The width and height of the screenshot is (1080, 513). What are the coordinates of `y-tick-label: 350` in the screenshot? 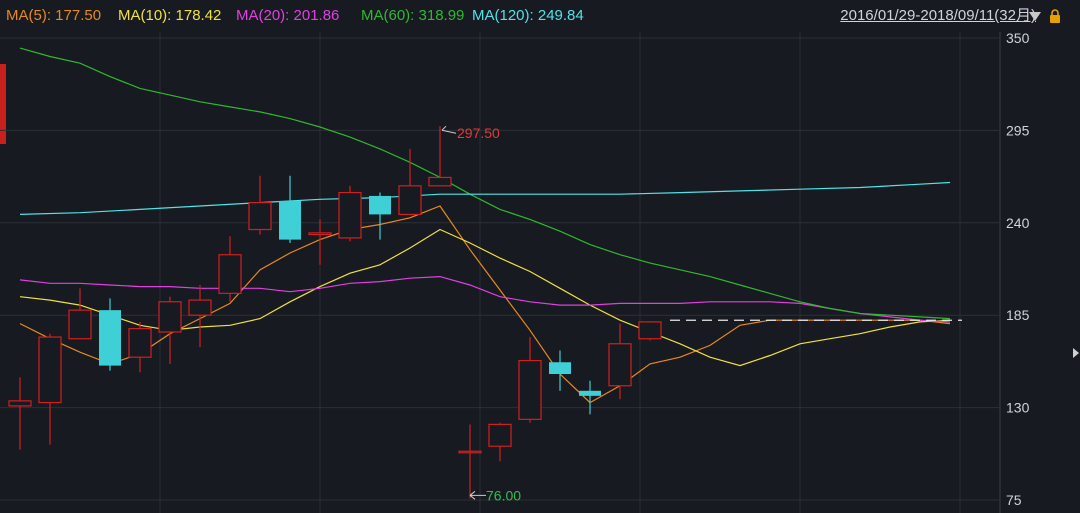 It's located at (1018, 38).